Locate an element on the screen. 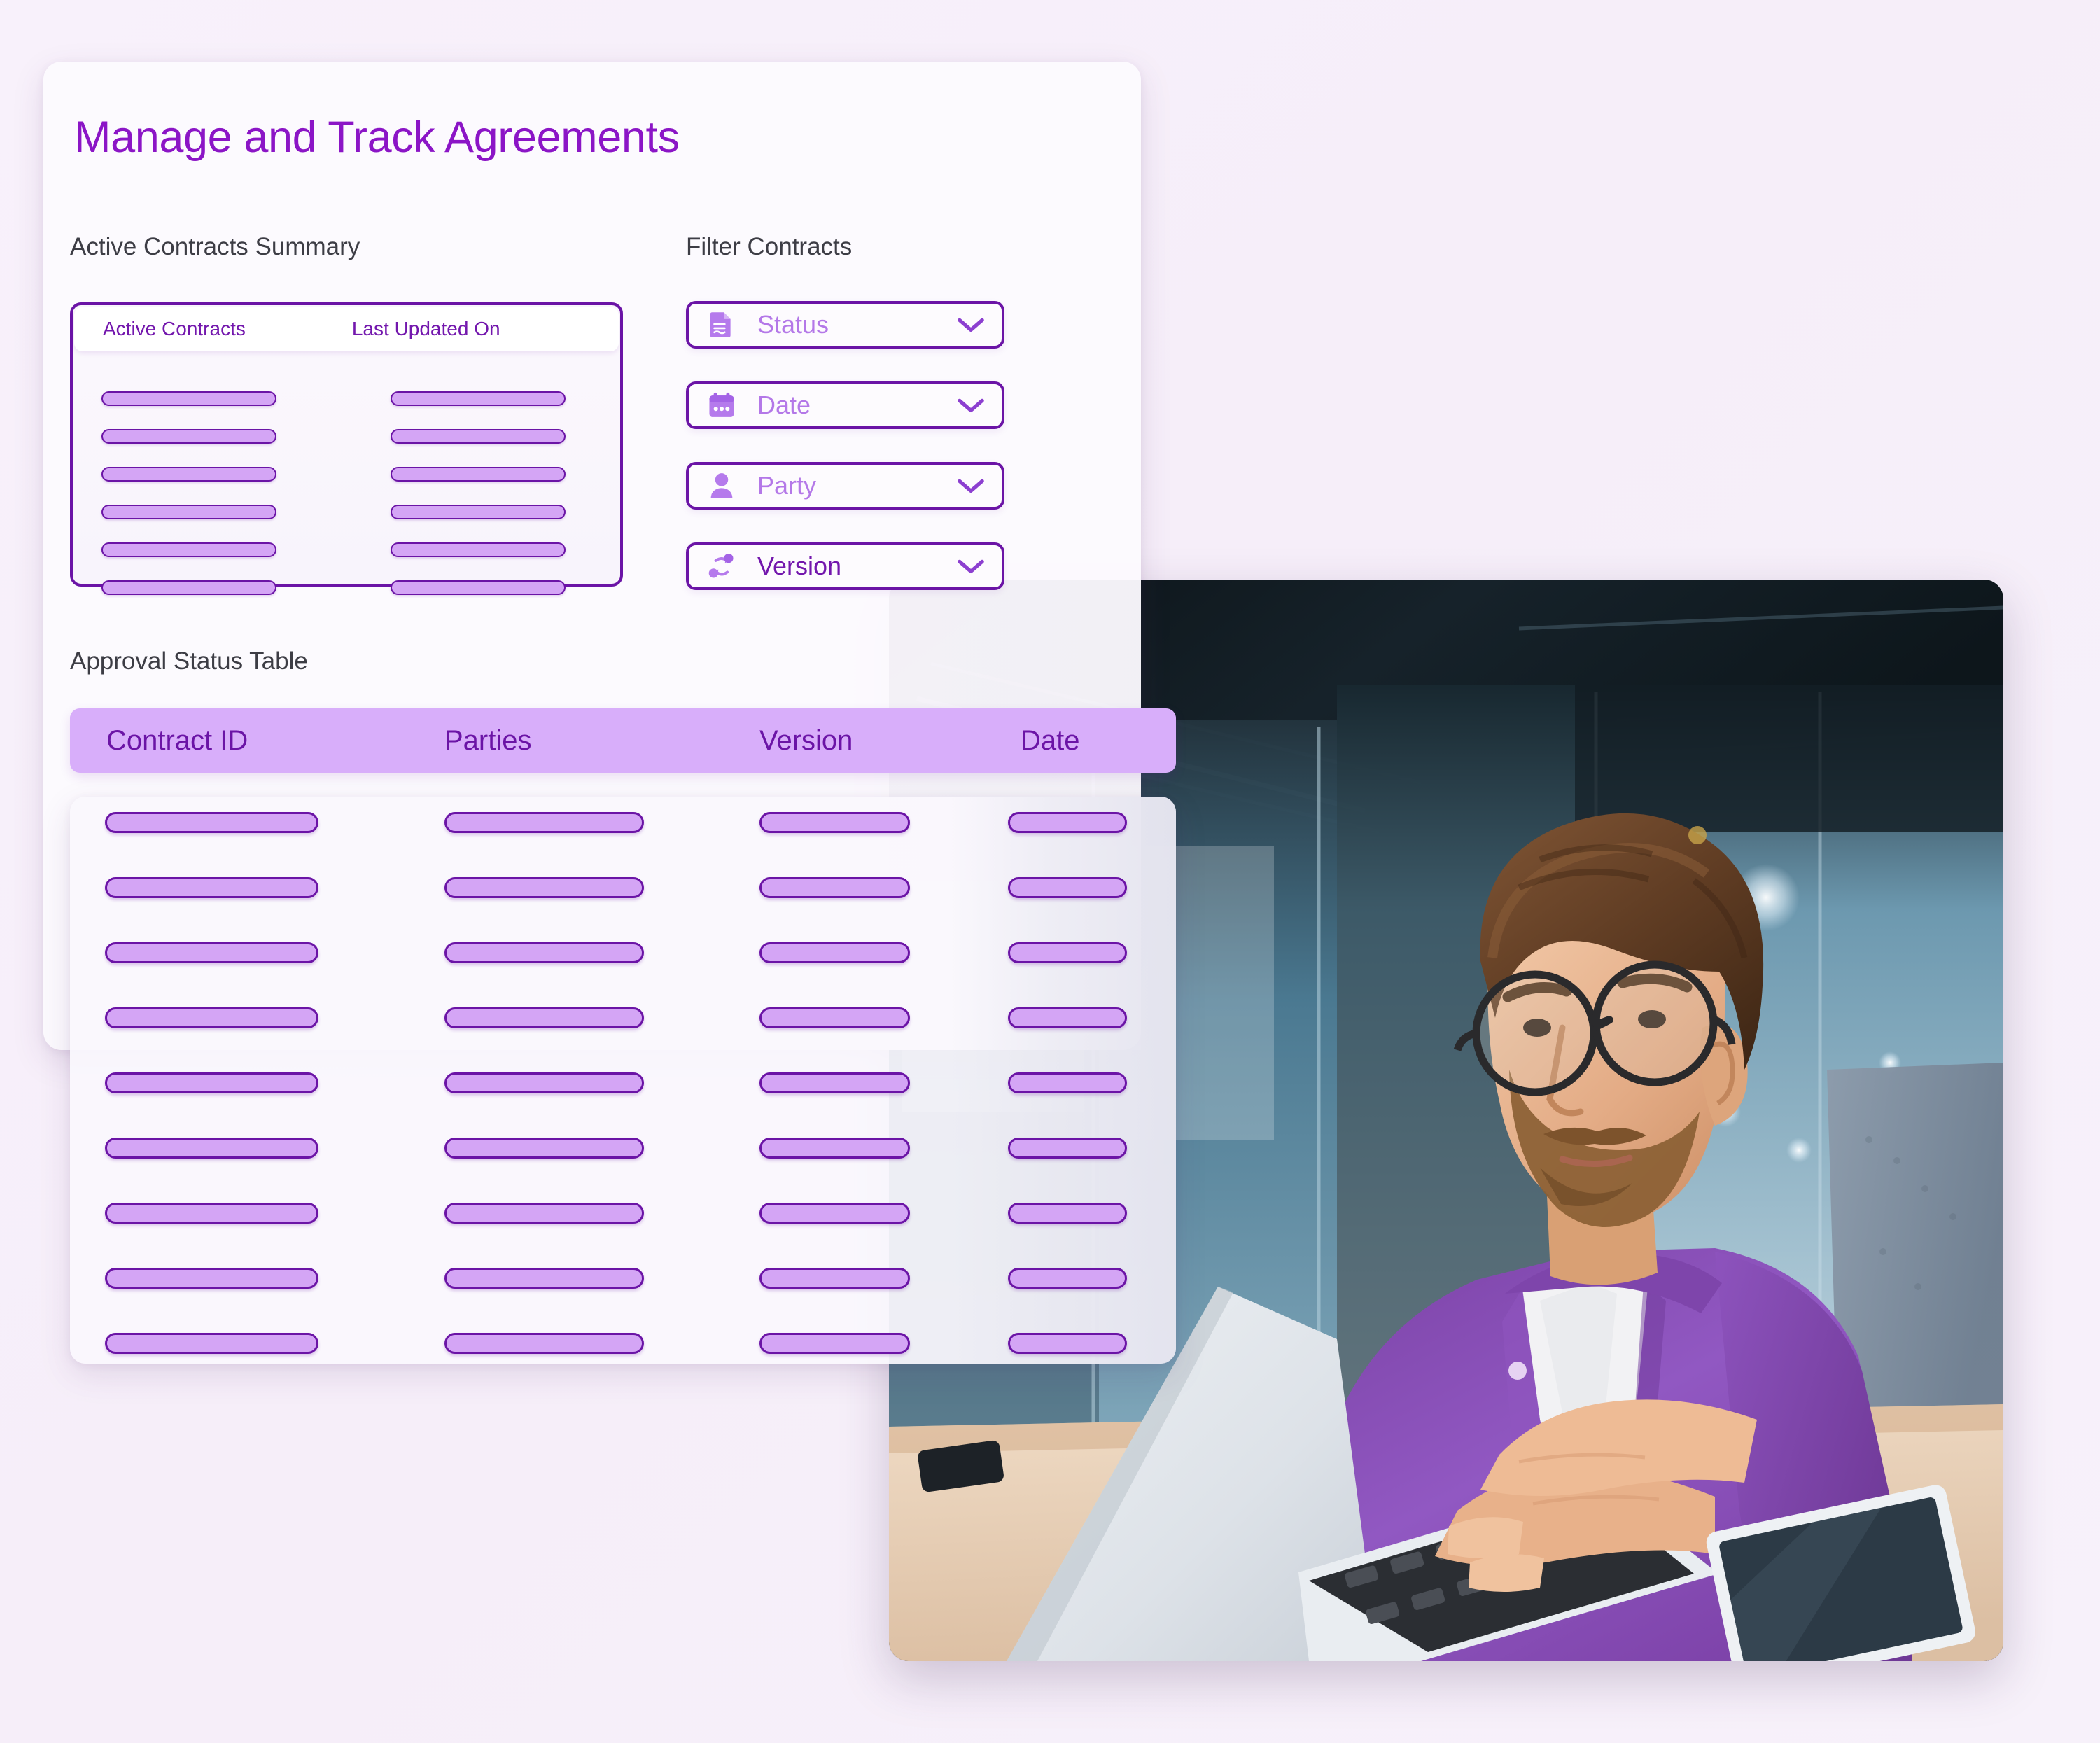 The image size is (2100, 1743). filter-status: Status is located at coordinates (845, 325).